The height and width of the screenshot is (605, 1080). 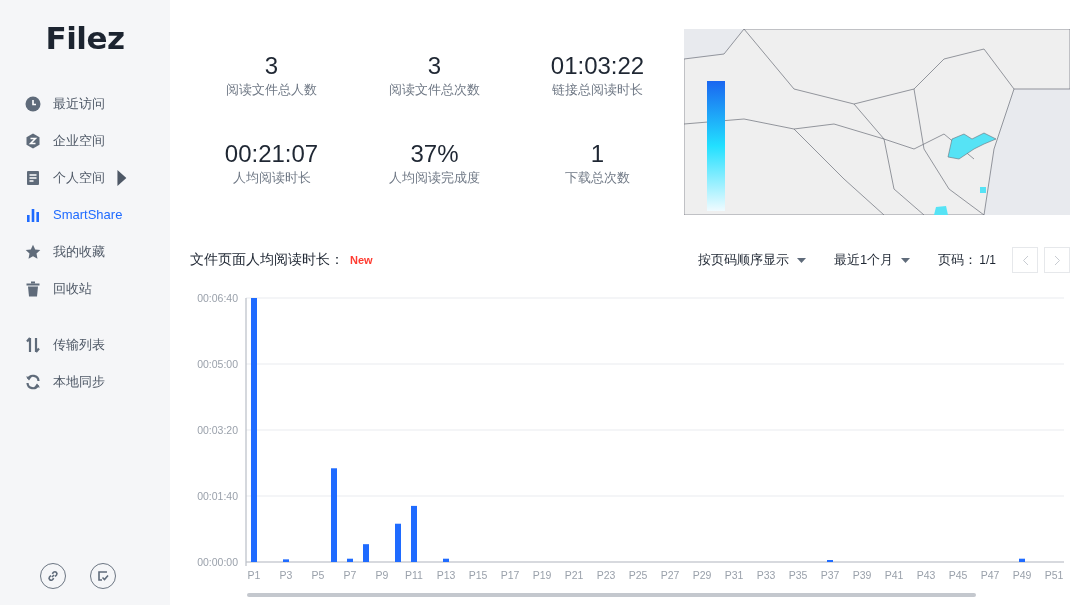 I want to click on axis-label: P9, so click(x=382, y=575).